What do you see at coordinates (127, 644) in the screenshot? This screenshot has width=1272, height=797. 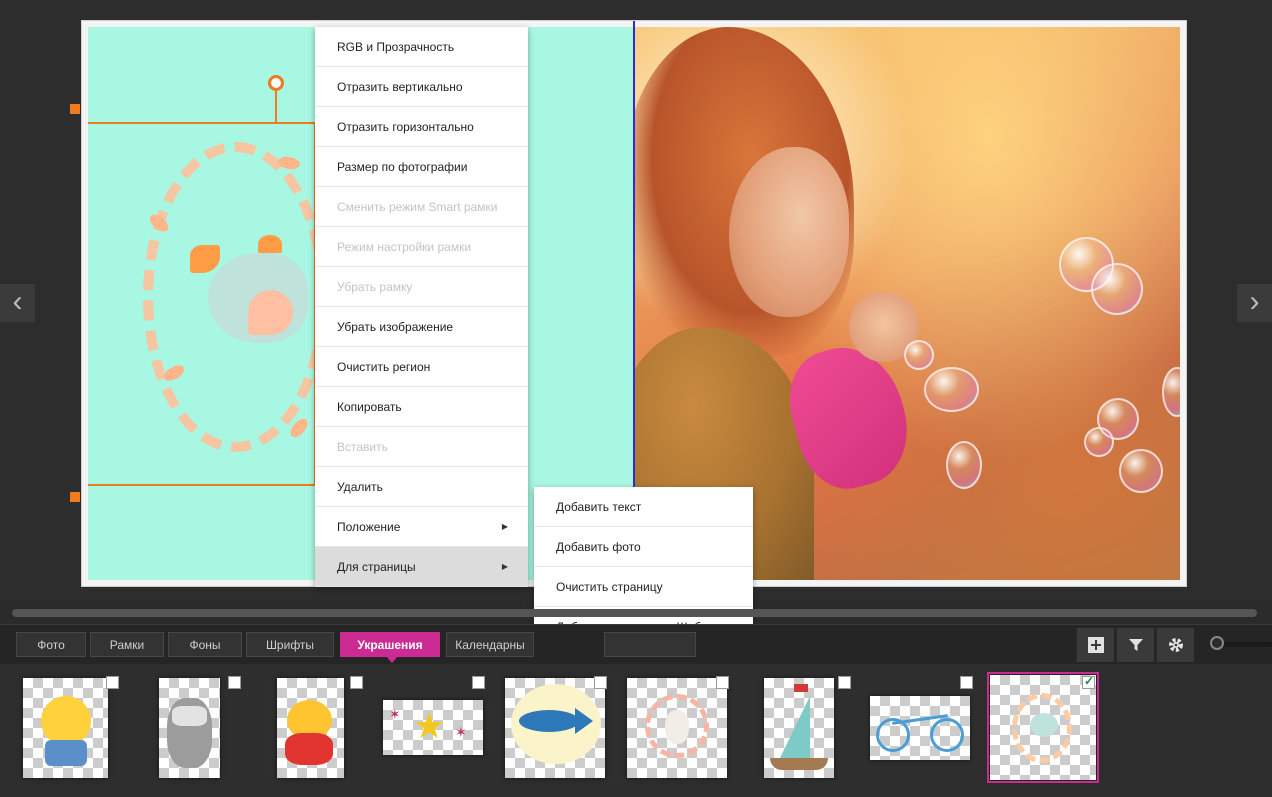 I see `tab-frames: Рамки` at bounding box center [127, 644].